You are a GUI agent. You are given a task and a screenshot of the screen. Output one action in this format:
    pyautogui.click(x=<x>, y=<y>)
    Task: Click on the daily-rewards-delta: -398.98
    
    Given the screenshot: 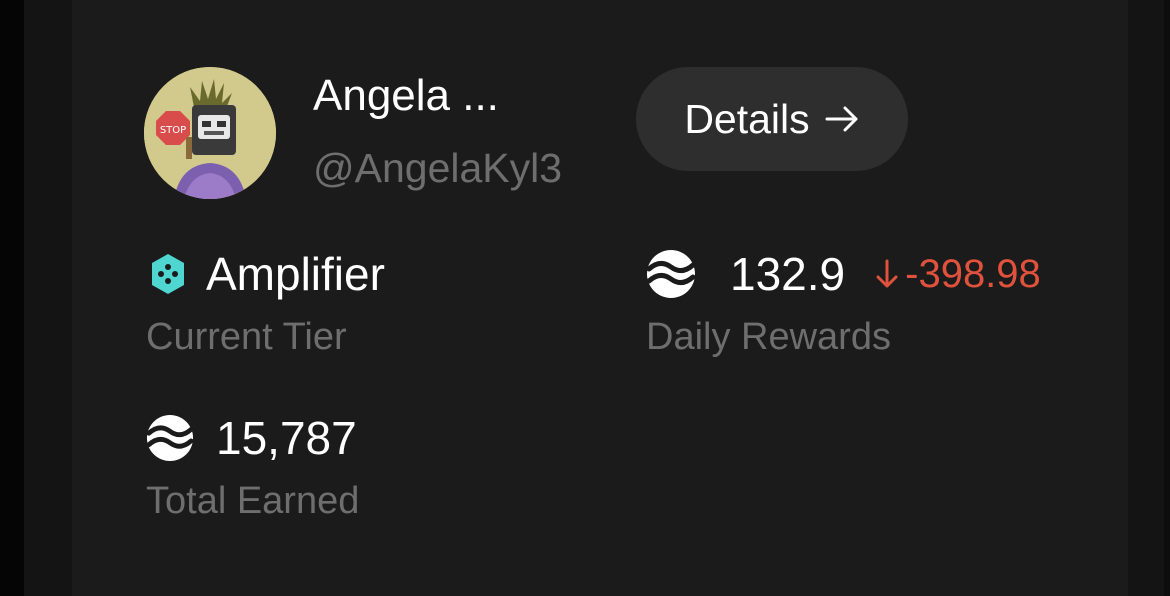 What is the action you would take?
    pyautogui.click(x=958, y=274)
    